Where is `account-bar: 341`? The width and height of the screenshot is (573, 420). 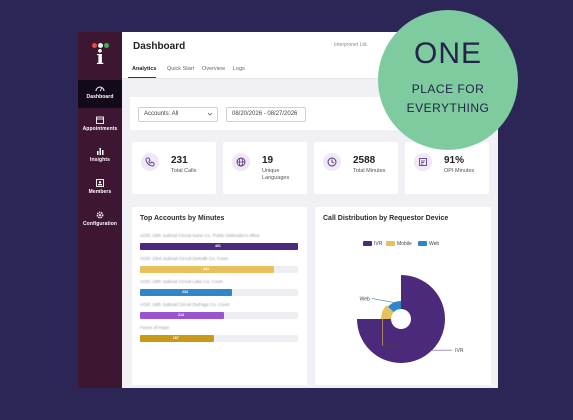
account-bar: 341 is located at coordinates (207, 269).